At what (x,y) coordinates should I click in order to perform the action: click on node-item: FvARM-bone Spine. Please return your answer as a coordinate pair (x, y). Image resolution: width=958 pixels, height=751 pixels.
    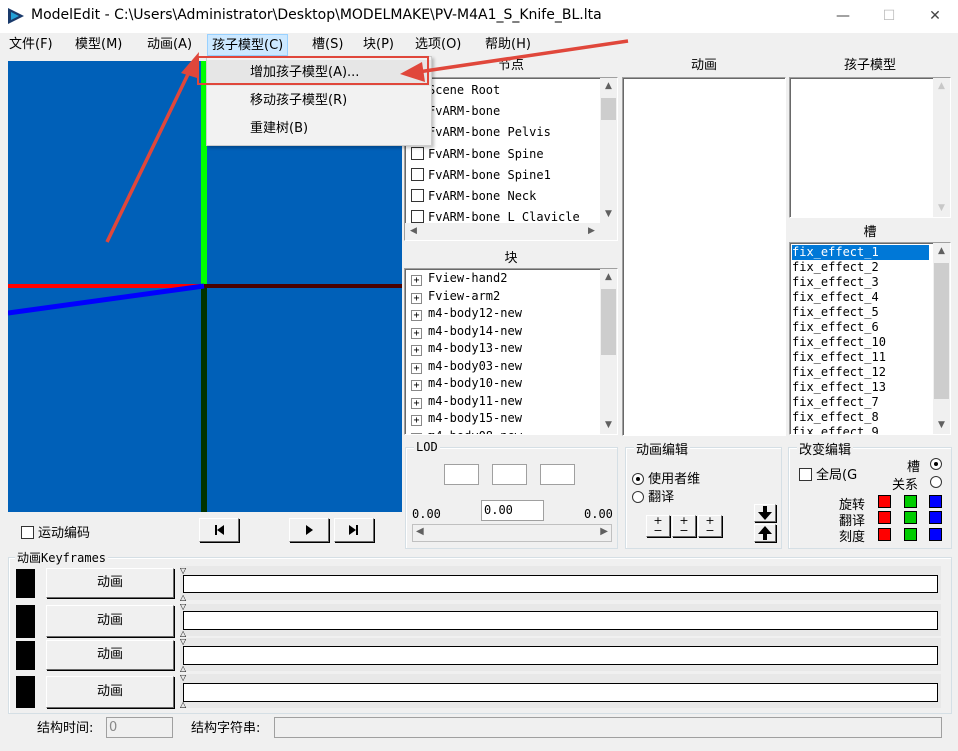
    Looking at the image, I should click on (477, 154).